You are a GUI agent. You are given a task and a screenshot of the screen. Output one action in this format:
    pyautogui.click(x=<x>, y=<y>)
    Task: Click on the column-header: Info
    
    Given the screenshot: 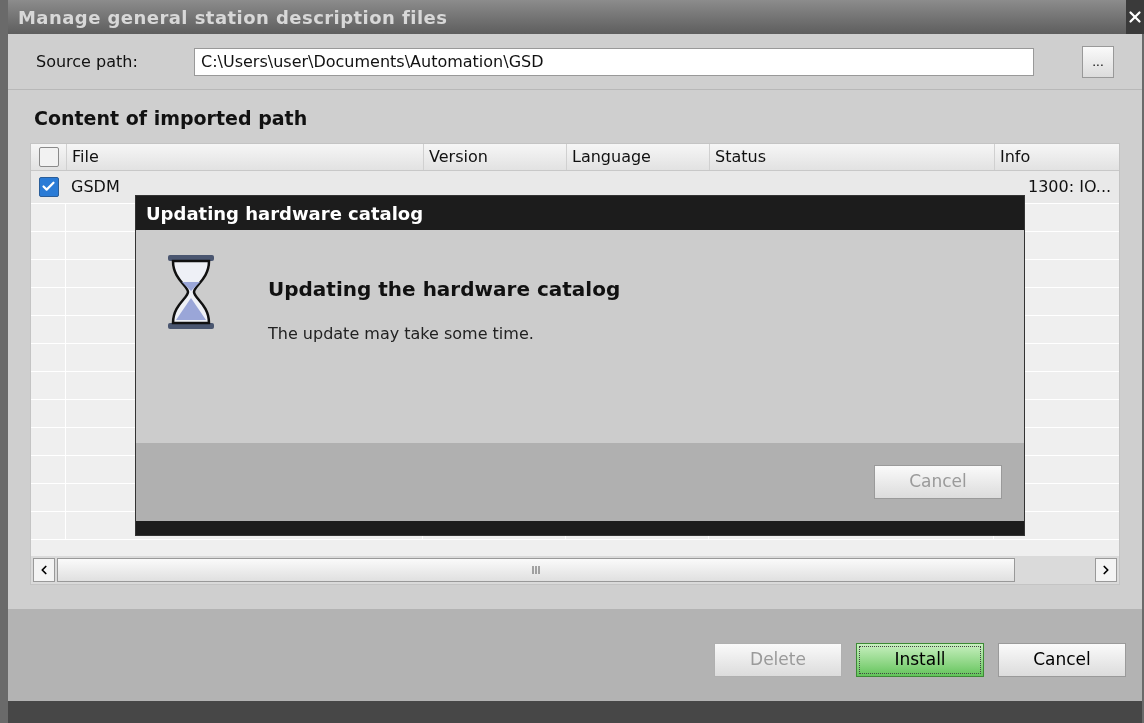 What is the action you would take?
    pyautogui.click(x=1056, y=156)
    